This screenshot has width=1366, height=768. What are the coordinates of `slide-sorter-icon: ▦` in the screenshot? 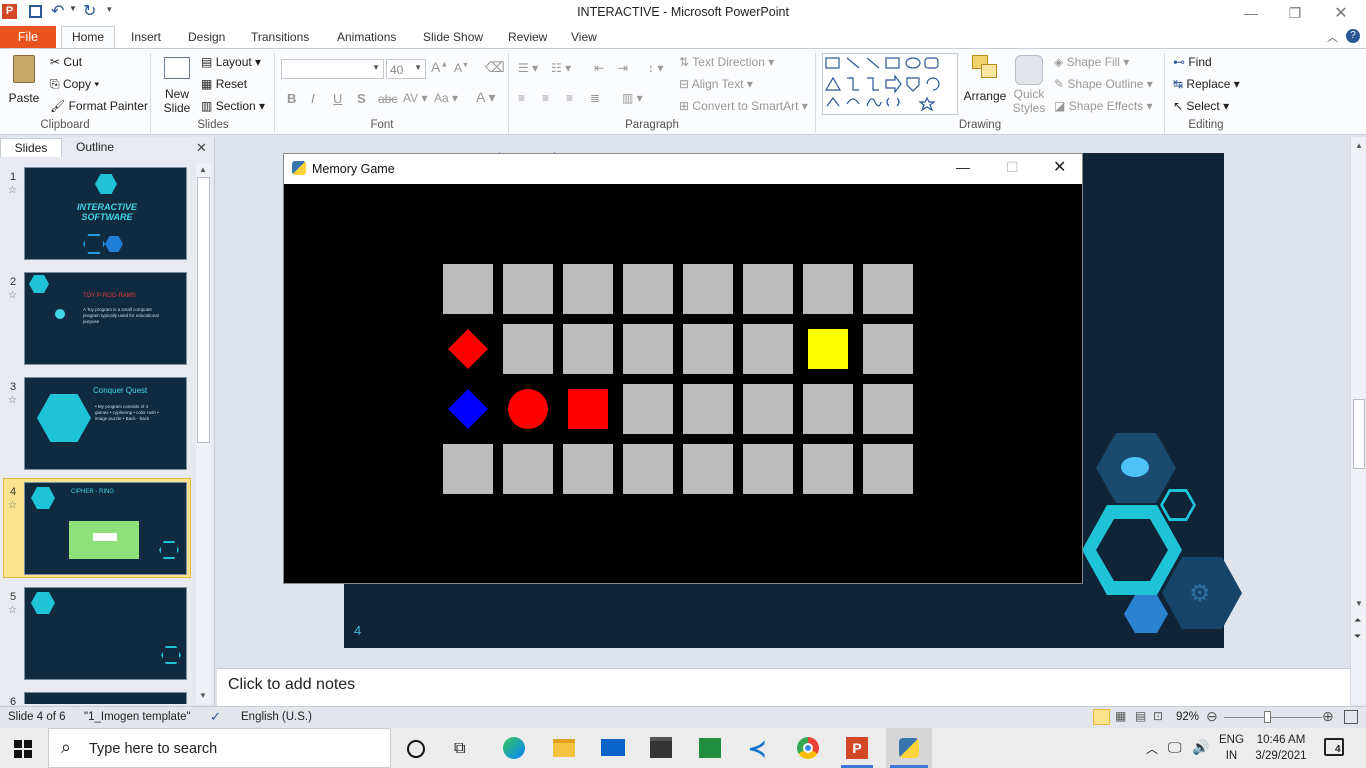 It's located at (1120, 716).